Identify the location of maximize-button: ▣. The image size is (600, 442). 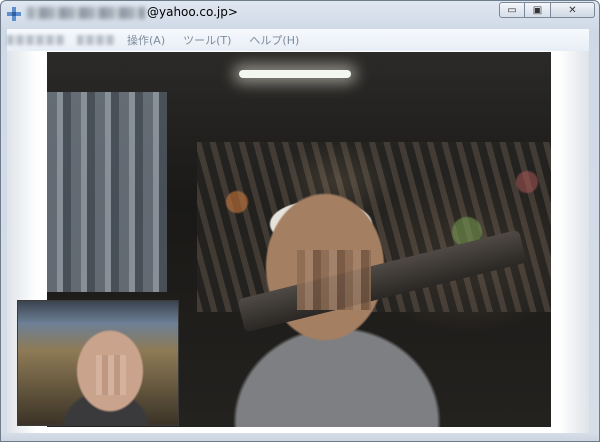
(538, 10).